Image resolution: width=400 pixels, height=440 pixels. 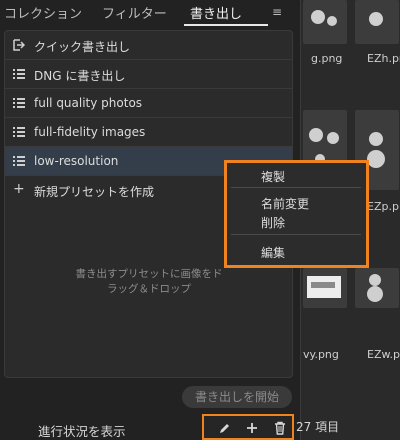 I want to click on plus-icon: +, so click(x=19, y=189).